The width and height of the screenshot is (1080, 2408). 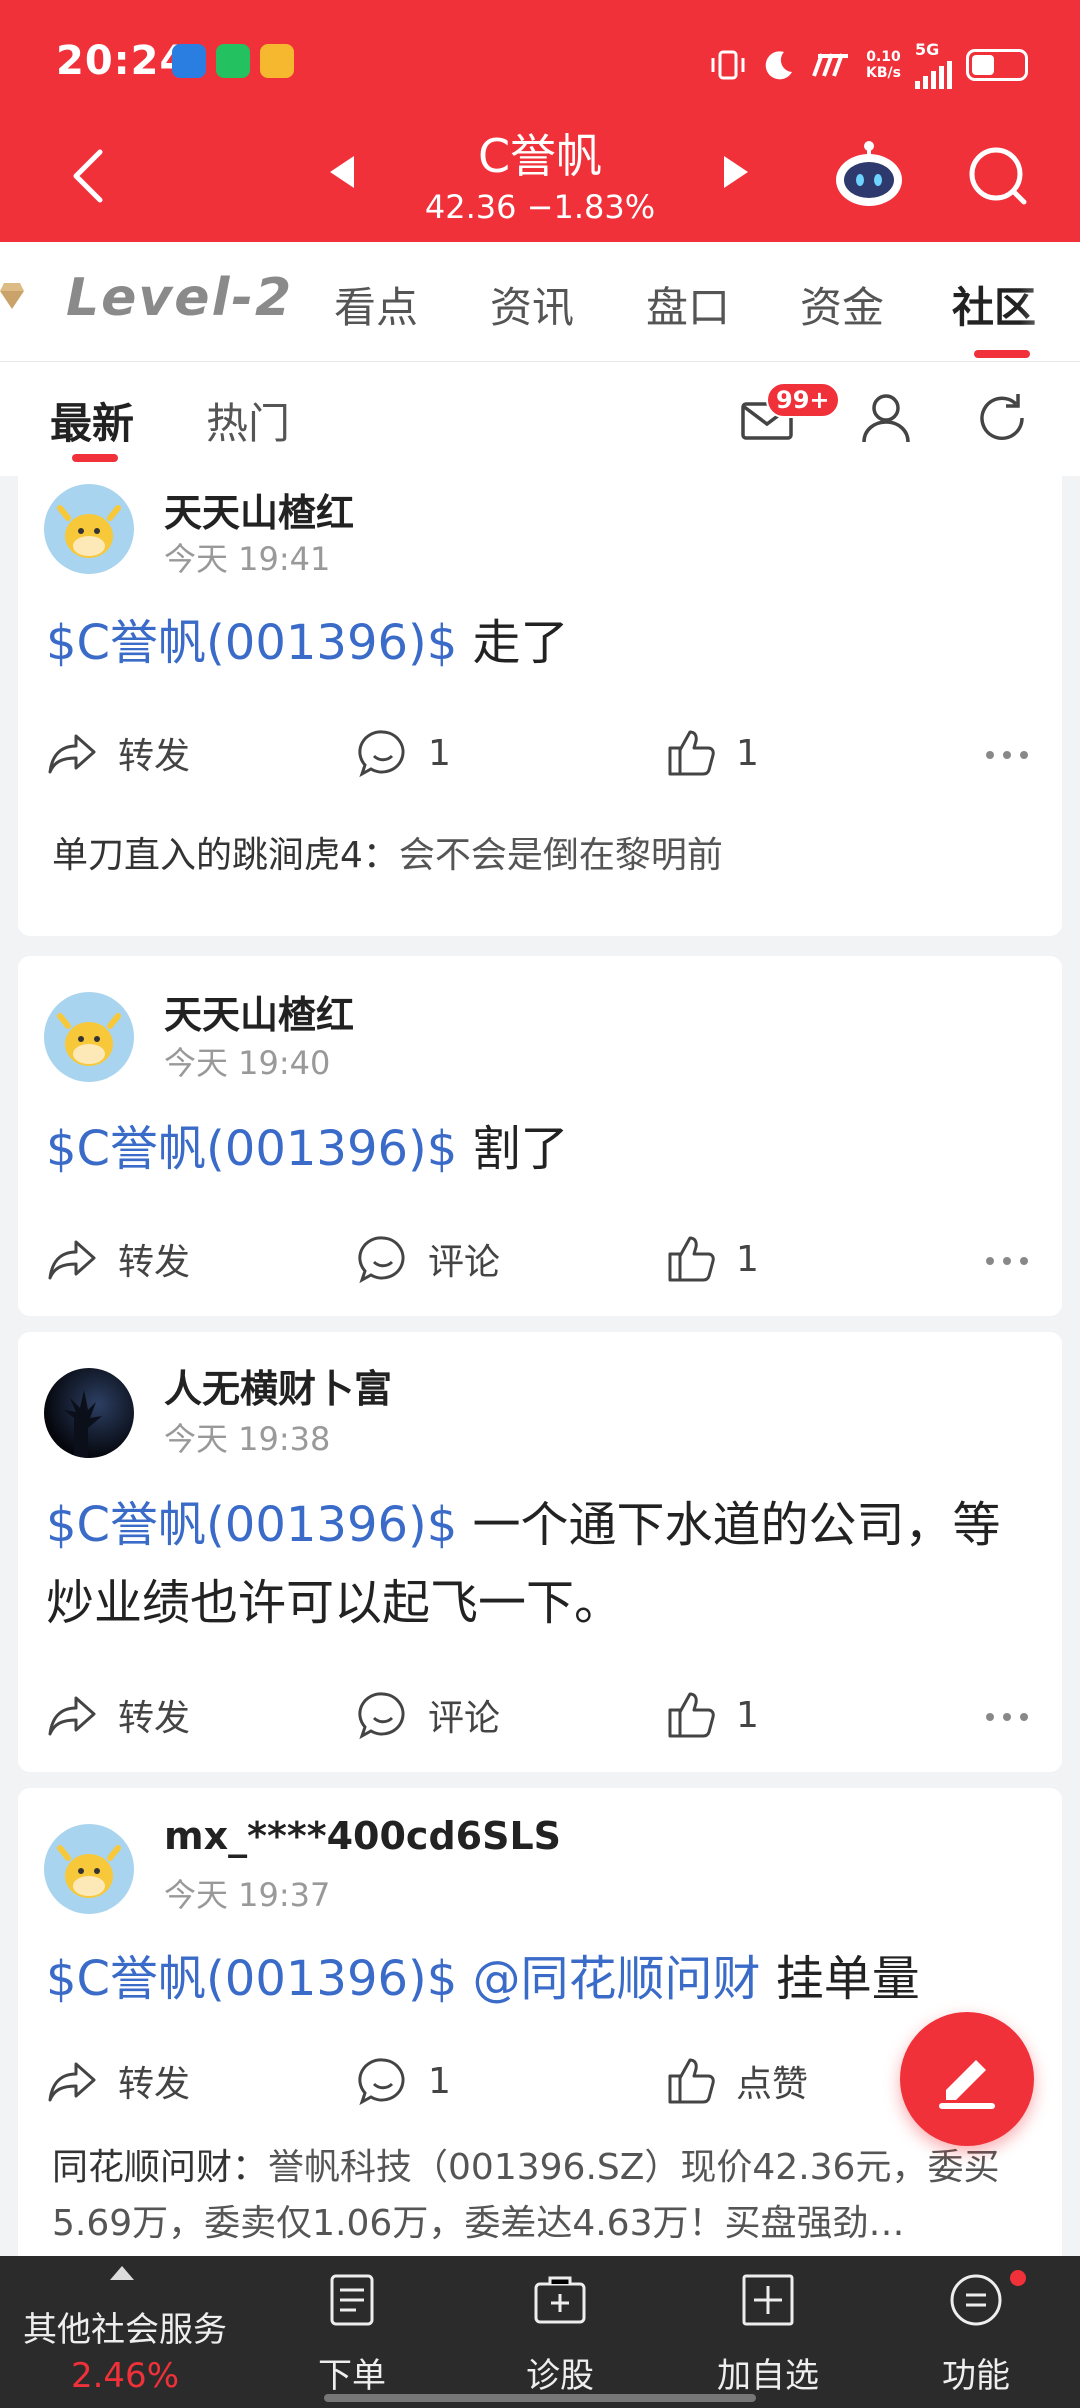 I want to click on tab-level2: Level-2, so click(x=146, y=298).